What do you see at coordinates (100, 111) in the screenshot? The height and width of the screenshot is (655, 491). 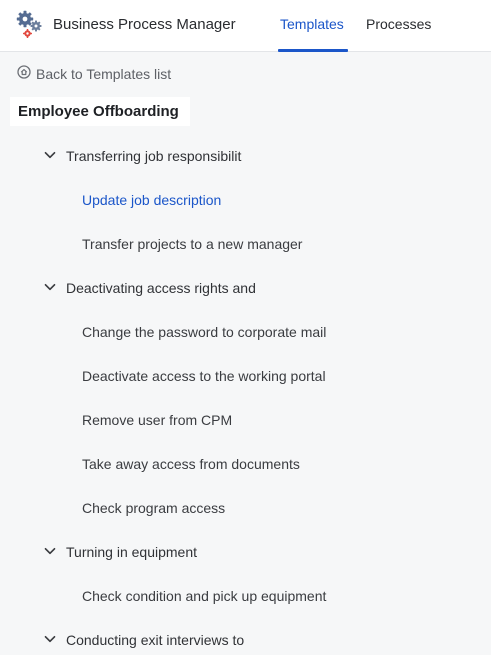 I see `template-title: Employee Offboarding` at bounding box center [100, 111].